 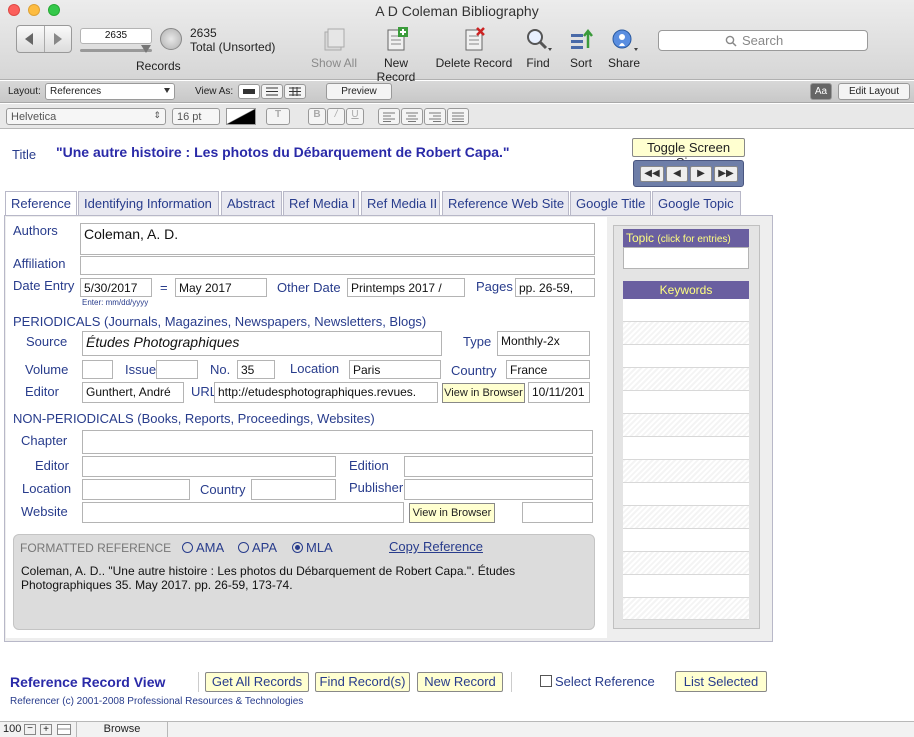 What do you see at coordinates (243, 512) in the screenshot?
I see `website-field` at bounding box center [243, 512].